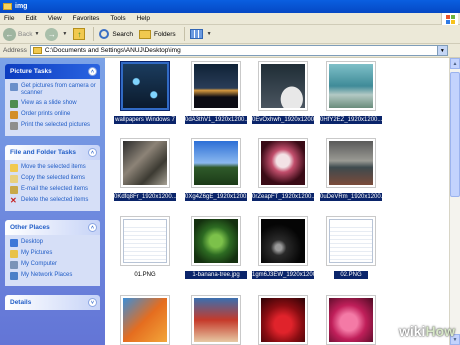 Image resolution: width=460 pixels, height=345 pixels. Describe the element at coordinates (143, 18) in the screenshot. I see `menu-help: Help` at that location.